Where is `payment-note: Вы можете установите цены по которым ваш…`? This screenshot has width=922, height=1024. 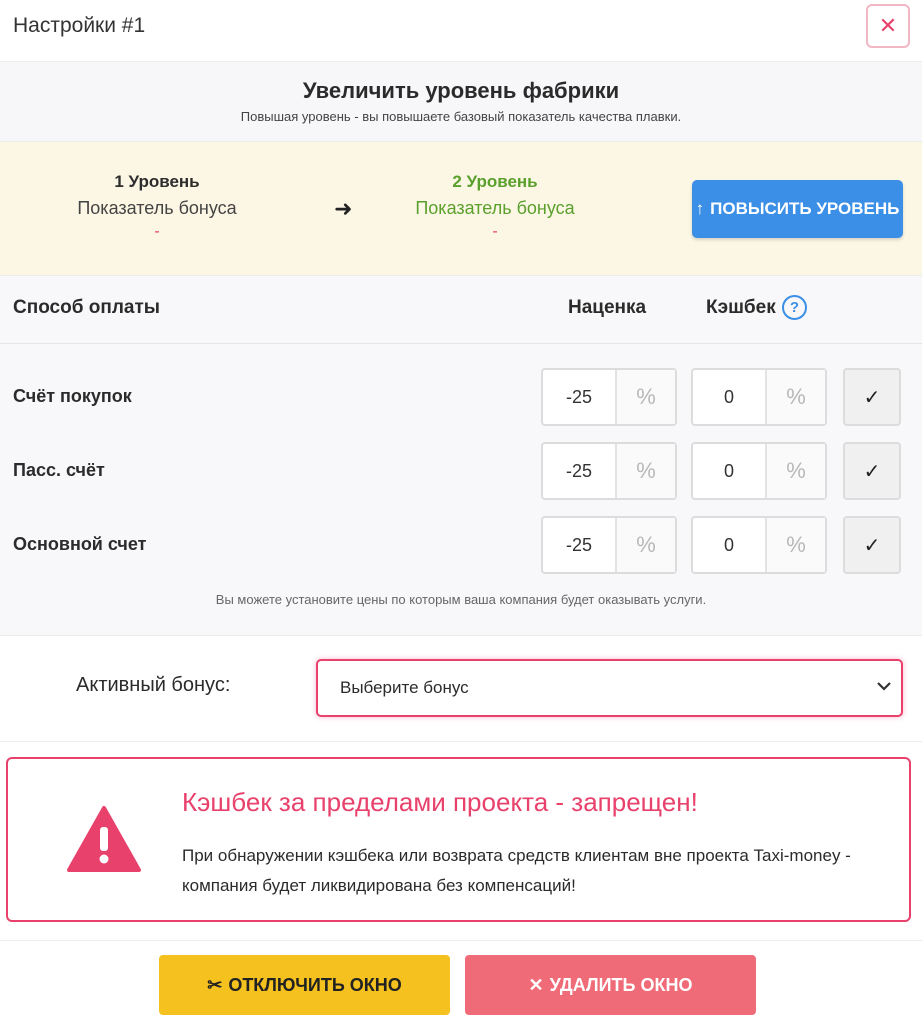
payment-note: Вы можете установите цены по которым ваш… is located at coordinates (461, 599).